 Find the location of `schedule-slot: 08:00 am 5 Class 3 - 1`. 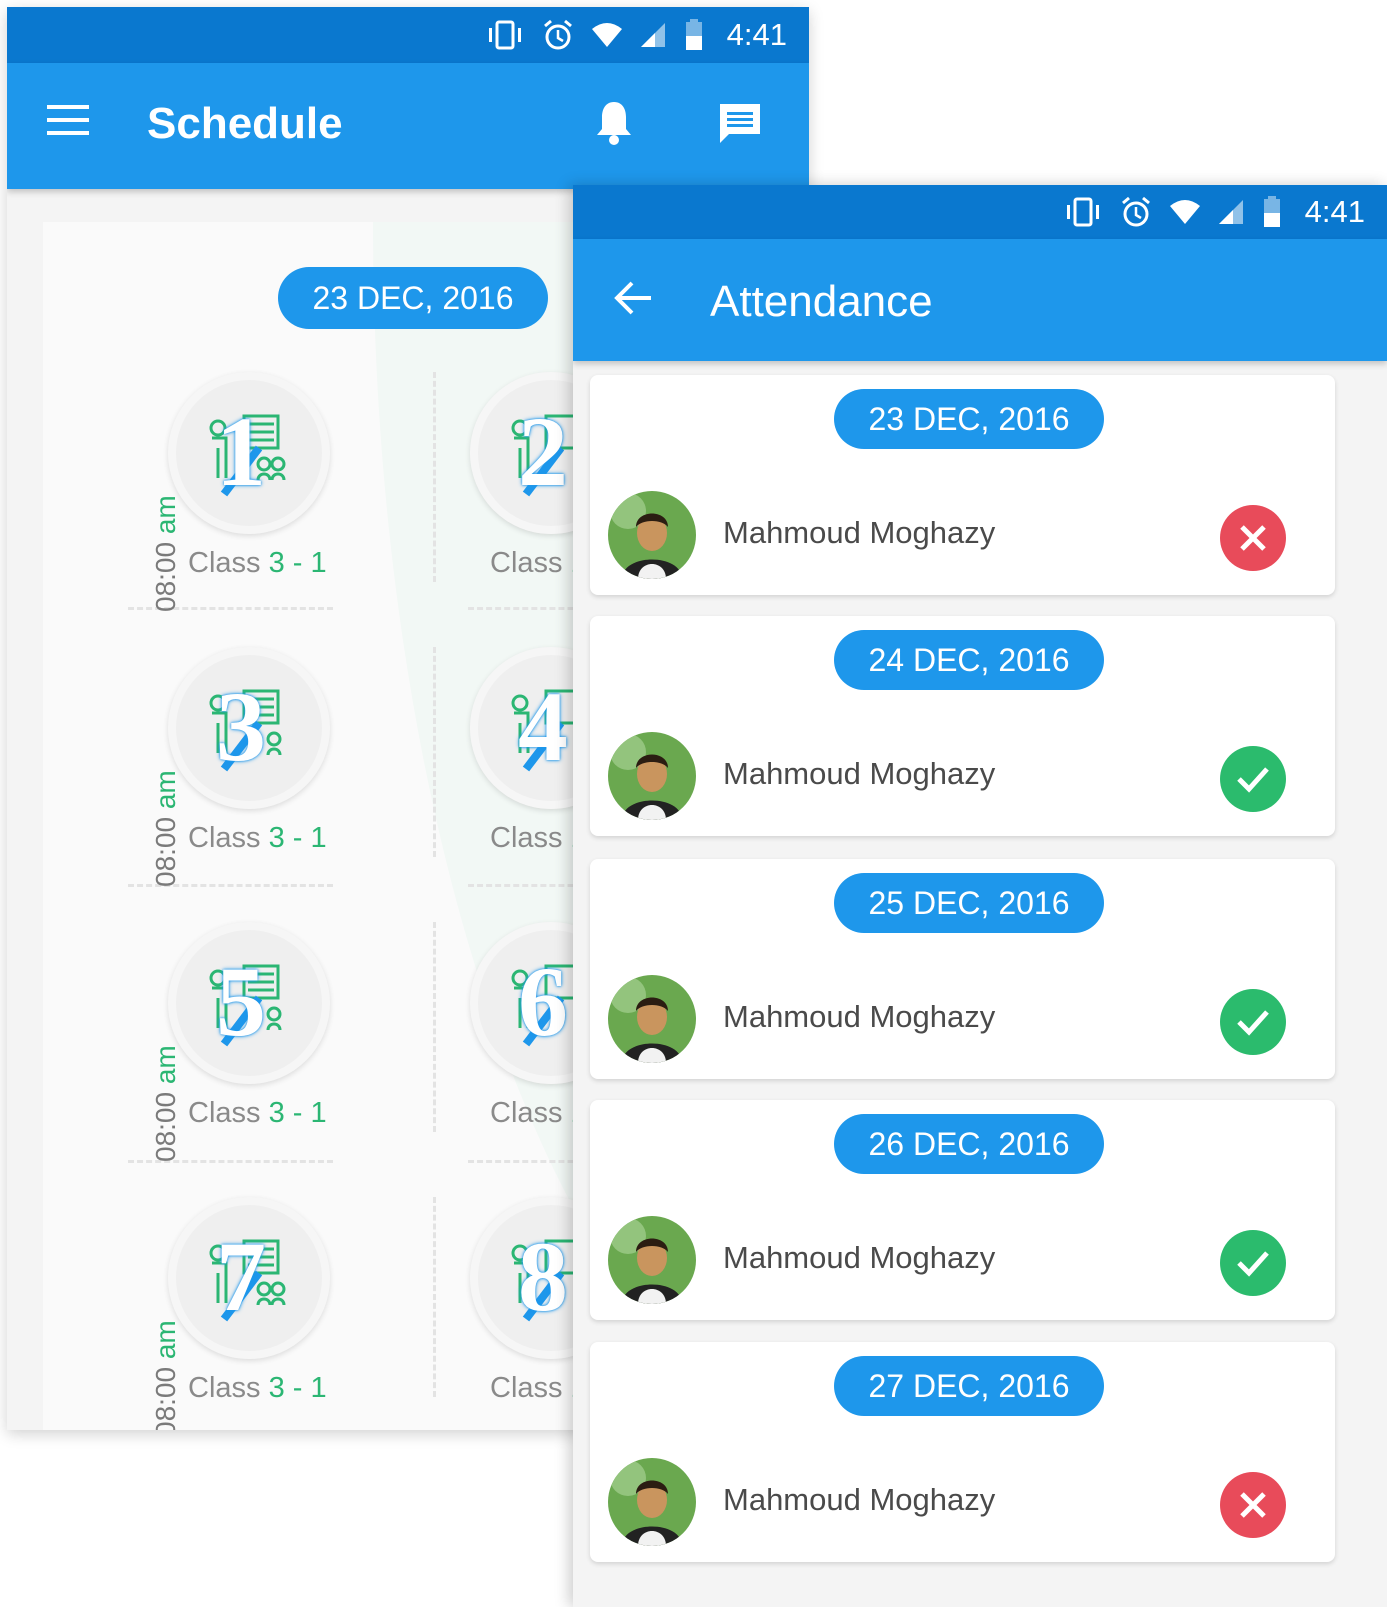

schedule-slot: 08:00 am 5 Class 3 - 1 is located at coordinates (198, 1057).